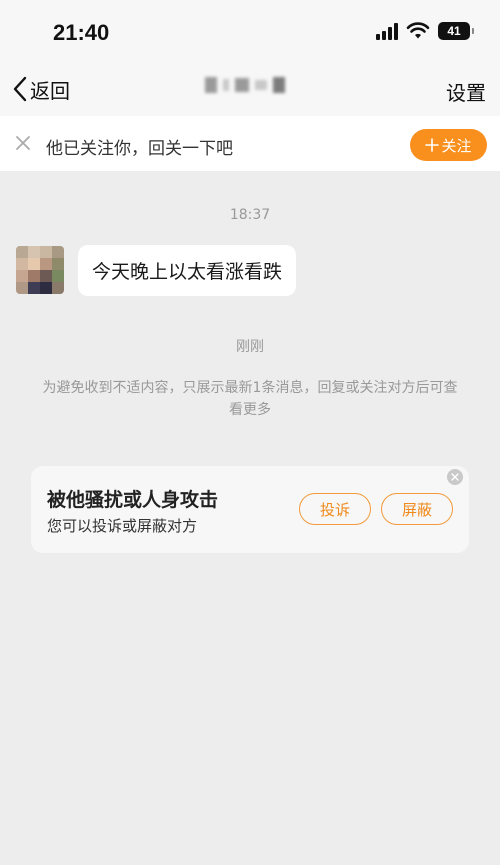 The height and width of the screenshot is (865, 500). Describe the element at coordinates (122, 526) in the screenshot. I see `harassment-card-subtitle: 您可以投诉或屏蔽对方` at that location.